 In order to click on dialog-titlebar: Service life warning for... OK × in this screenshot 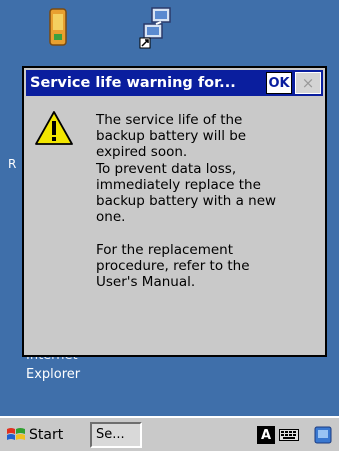, I will do `click(174, 83)`.